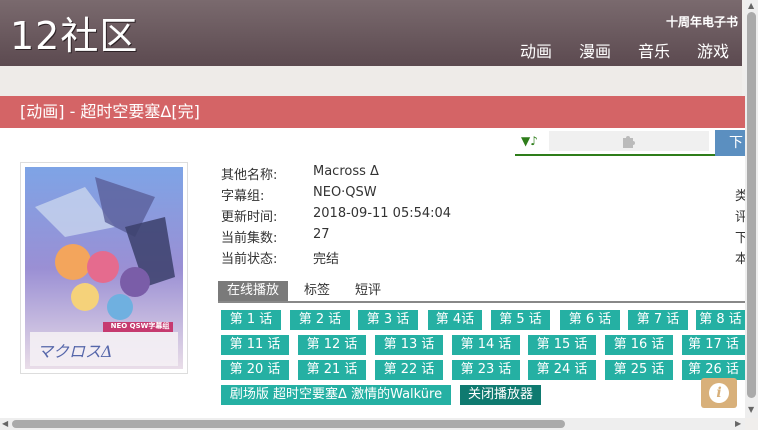  Describe the element at coordinates (713, 50) in the screenshot. I see `nav-games: 游戏` at that location.